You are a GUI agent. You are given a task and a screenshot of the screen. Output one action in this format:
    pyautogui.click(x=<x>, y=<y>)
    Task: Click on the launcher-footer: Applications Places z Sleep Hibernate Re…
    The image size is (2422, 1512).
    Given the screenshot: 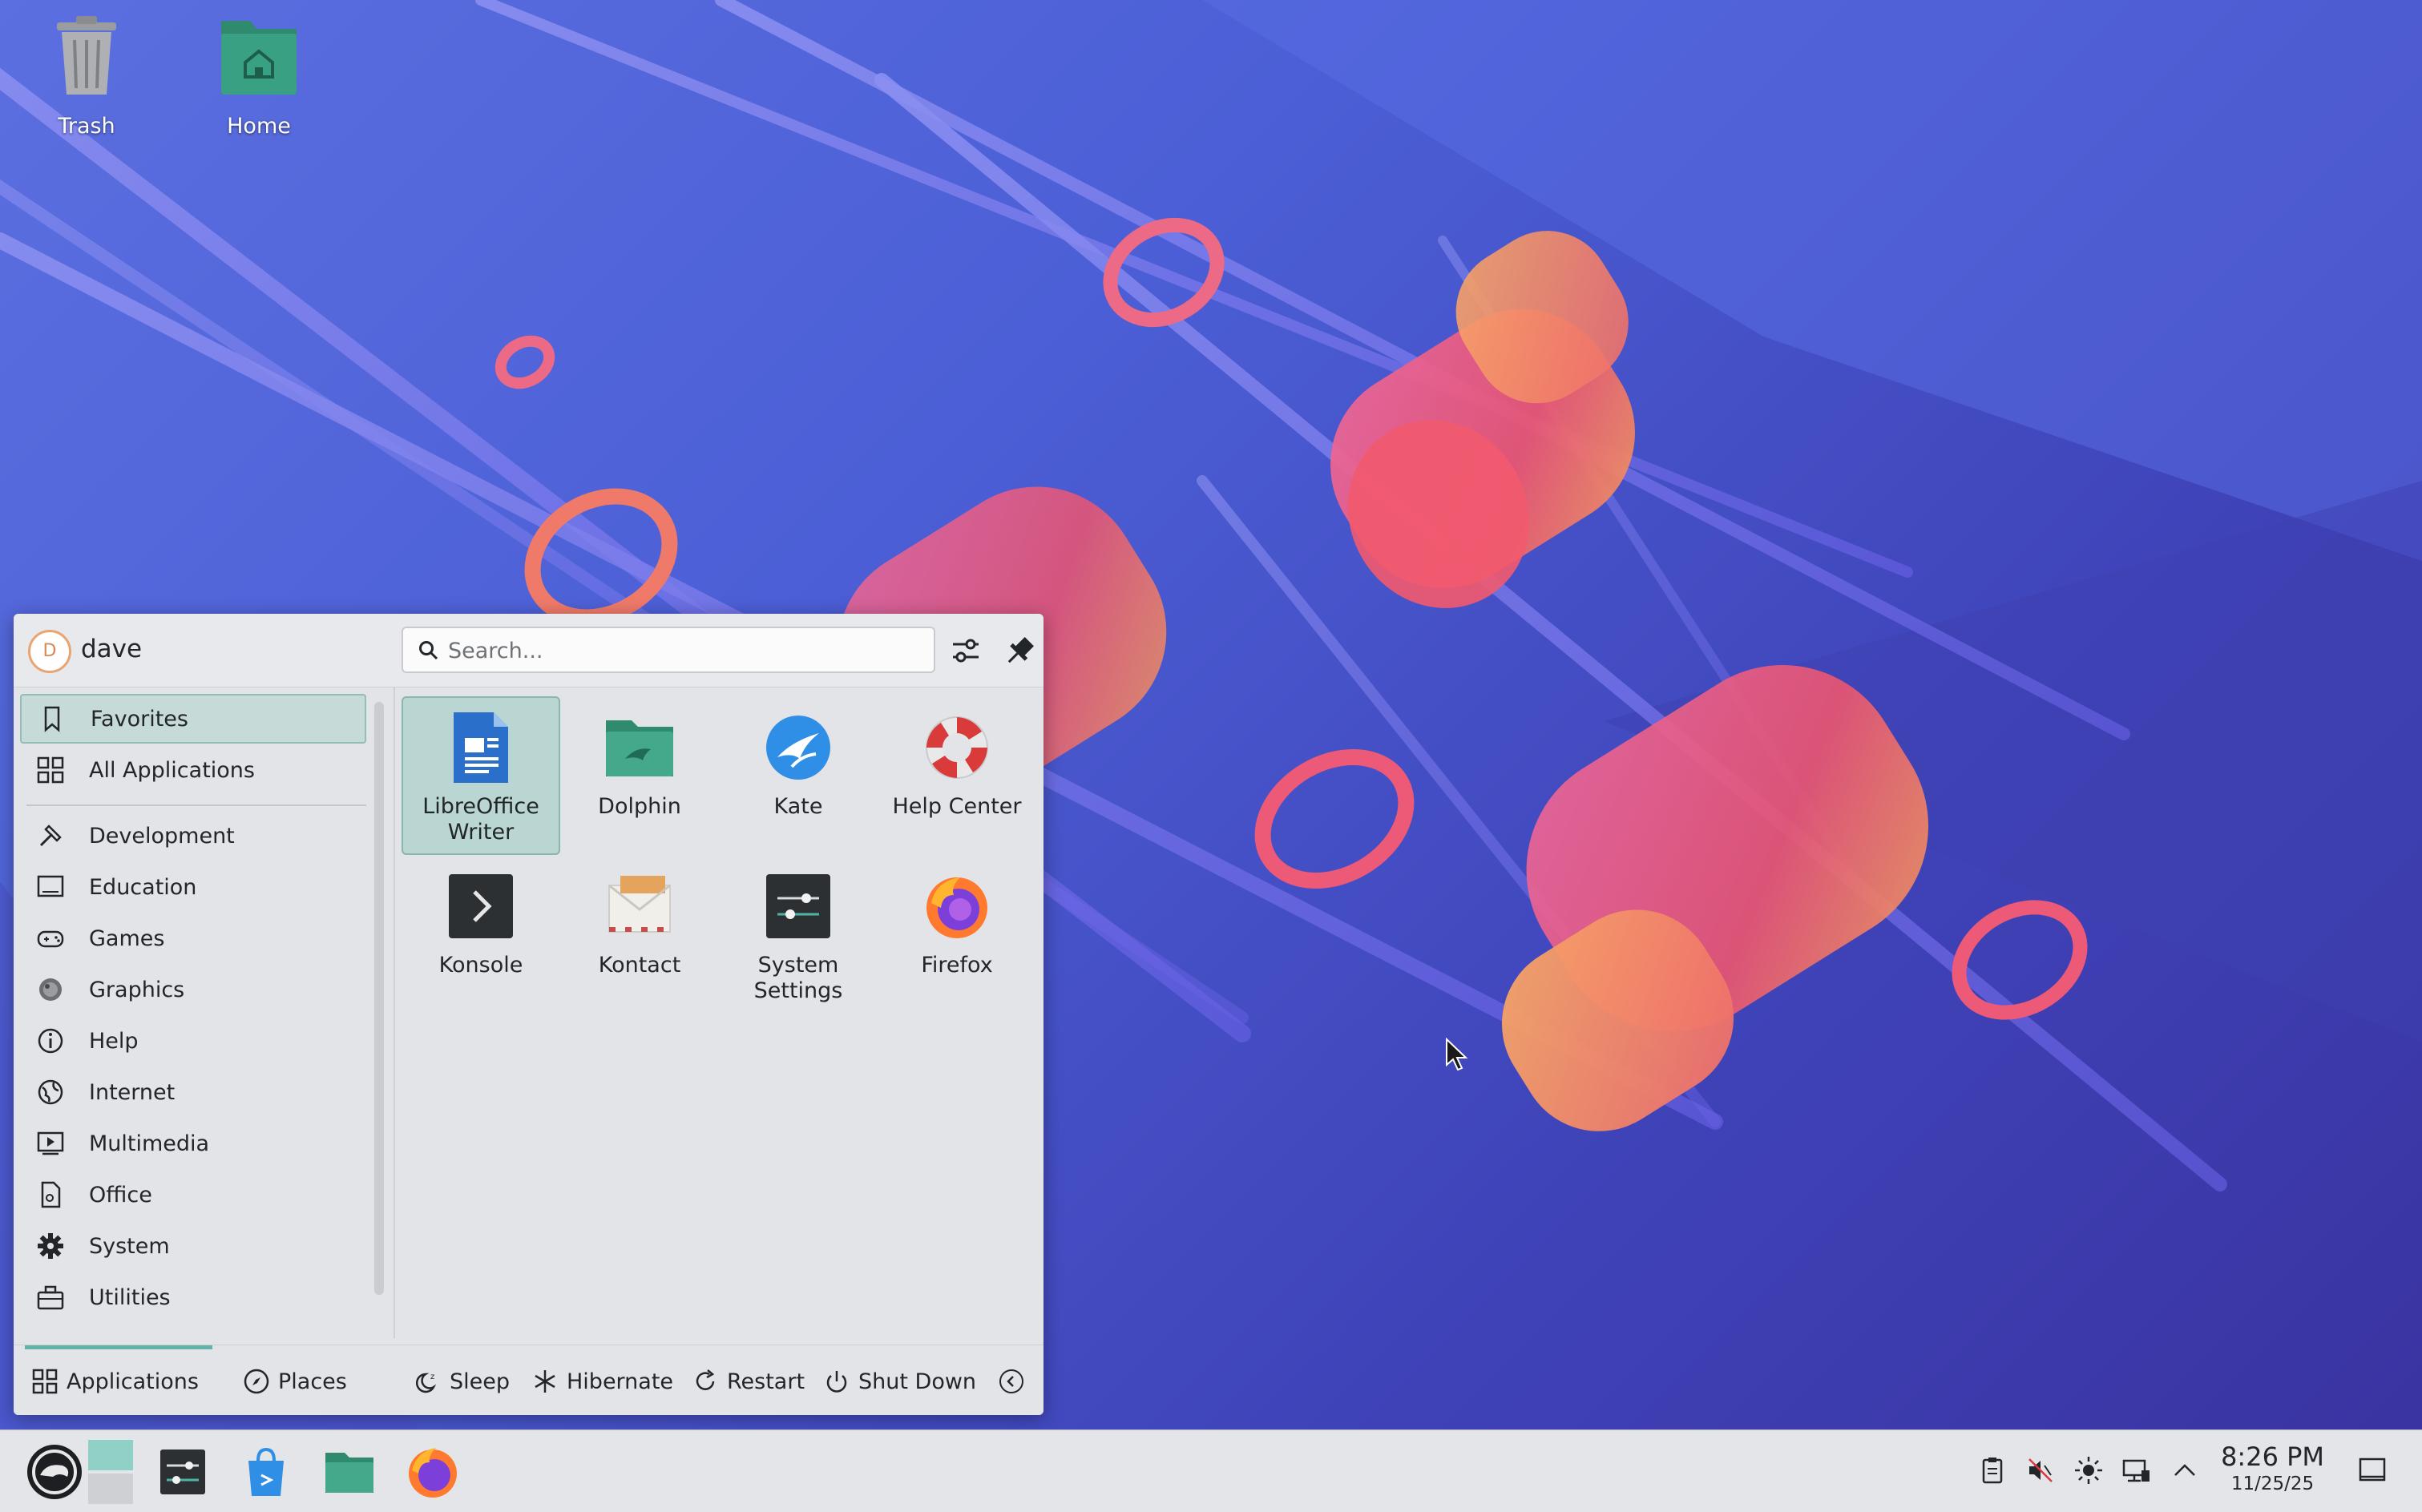 What is the action you would take?
    pyautogui.click(x=528, y=1380)
    